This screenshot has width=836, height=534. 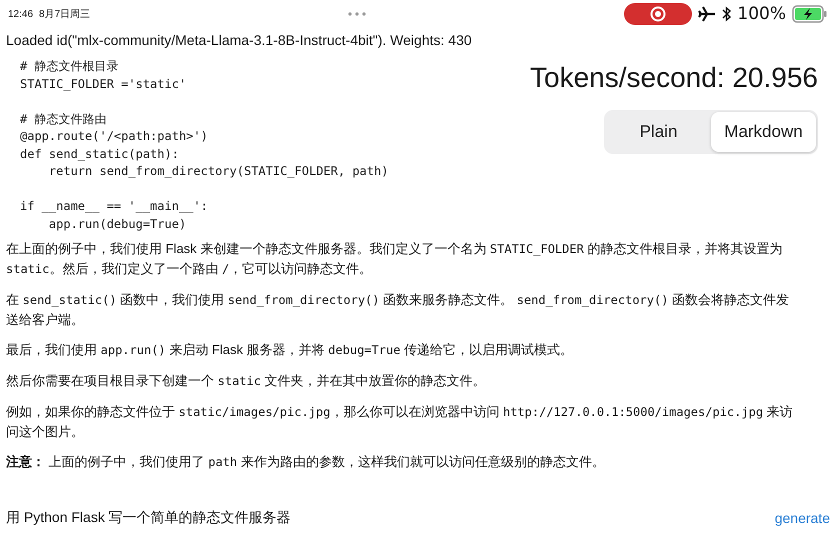 I want to click on code-line: app.run(debug=True), so click(x=118, y=224).